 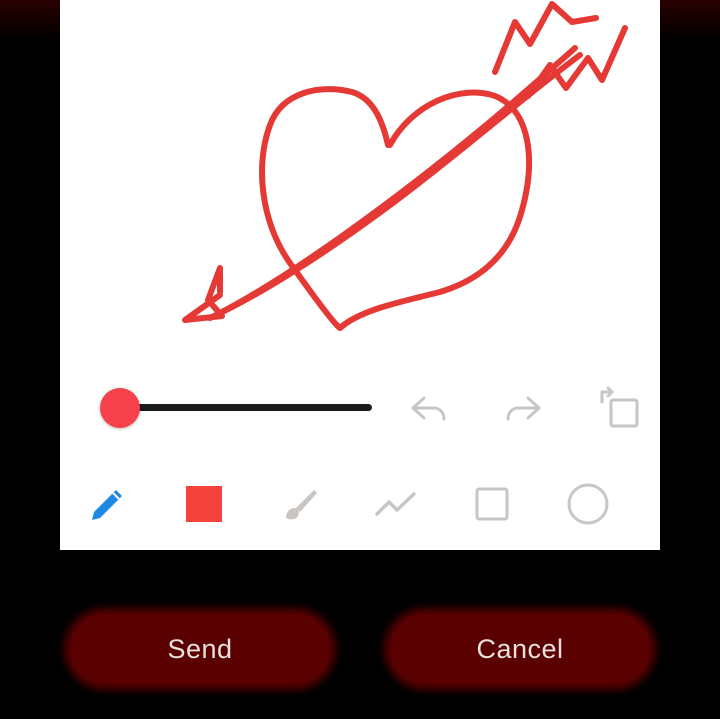 I want to click on color-picker-button, so click(x=204, y=504).